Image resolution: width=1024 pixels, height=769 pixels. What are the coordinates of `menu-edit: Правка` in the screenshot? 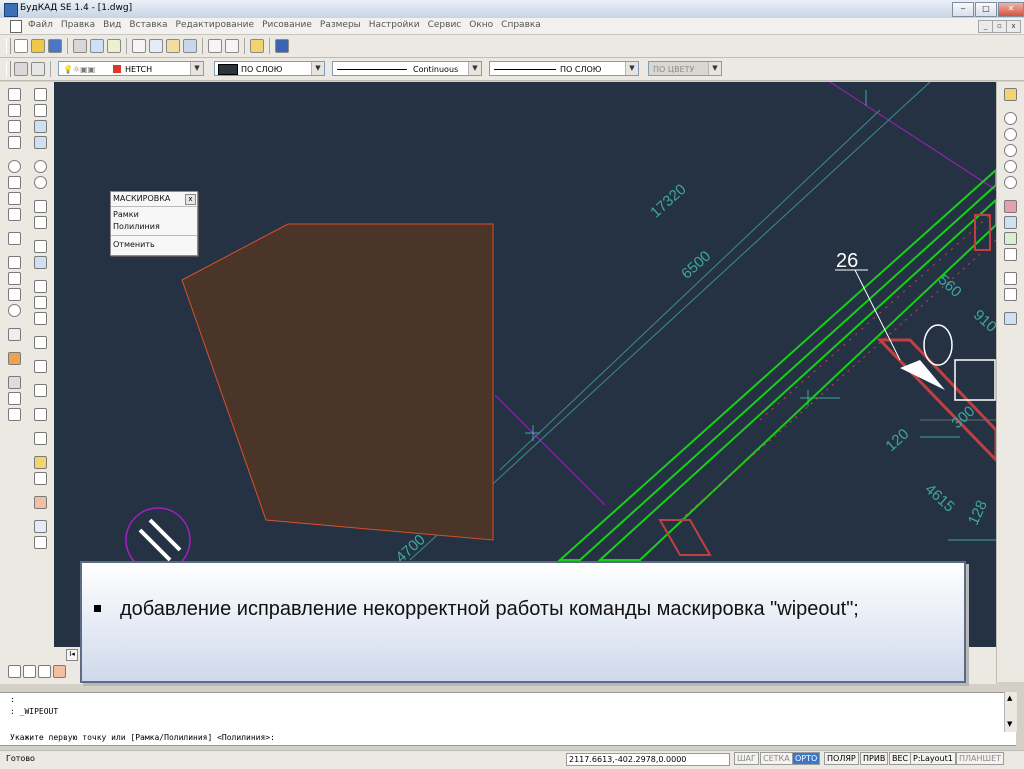 It's located at (78, 25).